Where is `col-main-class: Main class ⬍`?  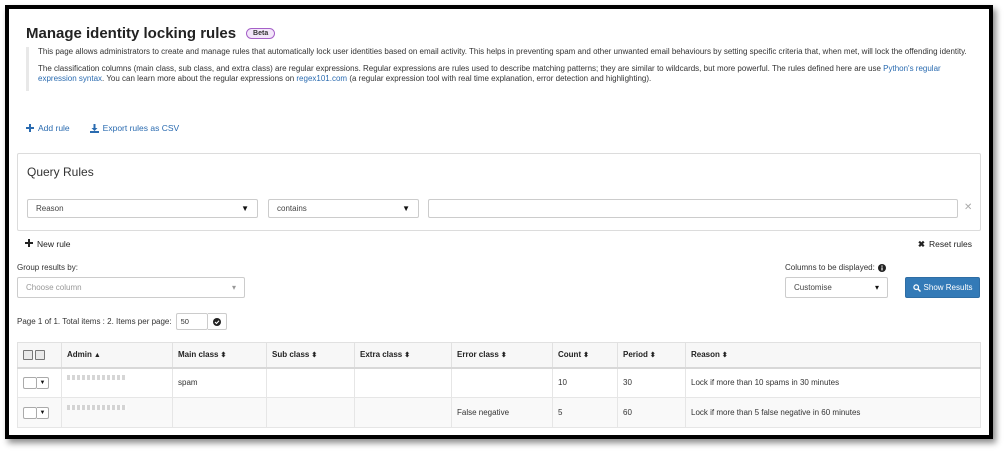 col-main-class: Main class ⬍ is located at coordinates (219, 355).